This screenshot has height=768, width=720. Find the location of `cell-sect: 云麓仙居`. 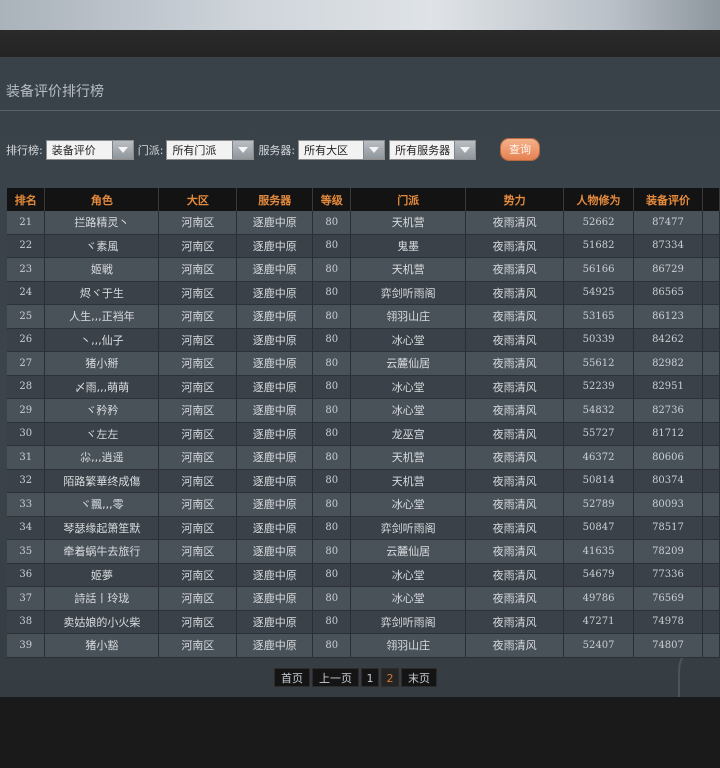

cell-sect: 云麓仙居 is located at coordinates (408, 363).